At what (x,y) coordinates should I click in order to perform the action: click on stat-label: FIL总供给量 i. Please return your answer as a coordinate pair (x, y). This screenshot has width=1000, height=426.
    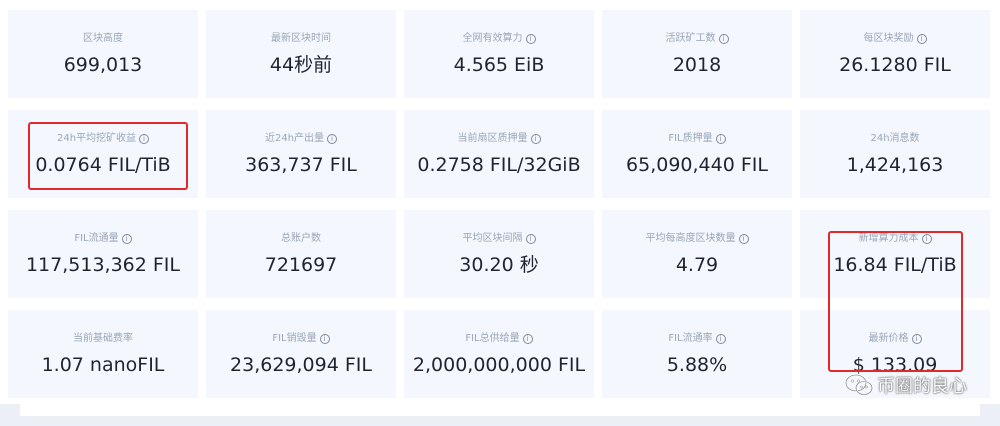
    Looking at the image, I should click on (499, 339).